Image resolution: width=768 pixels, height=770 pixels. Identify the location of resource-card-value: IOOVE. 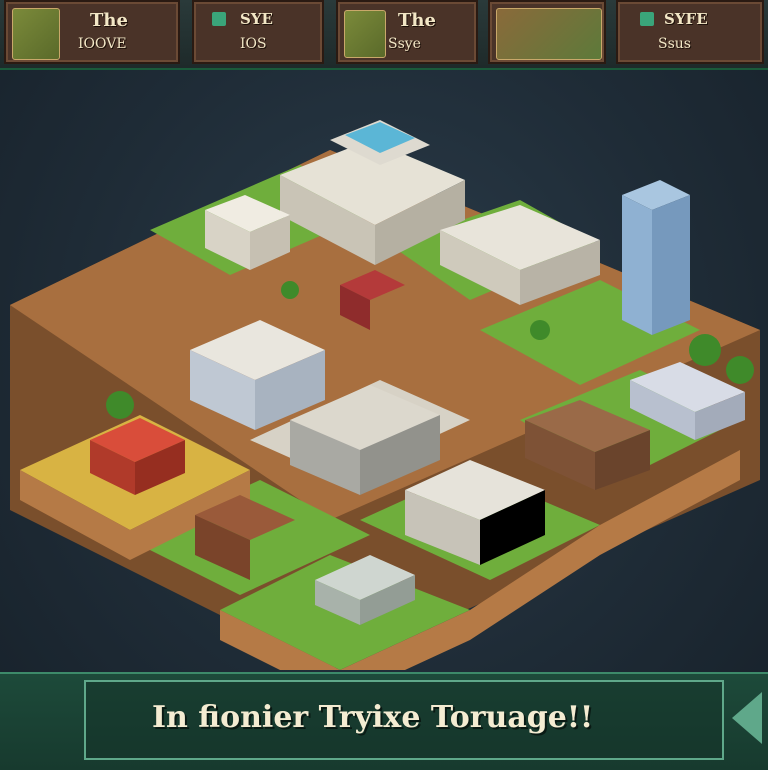
(102, 44).